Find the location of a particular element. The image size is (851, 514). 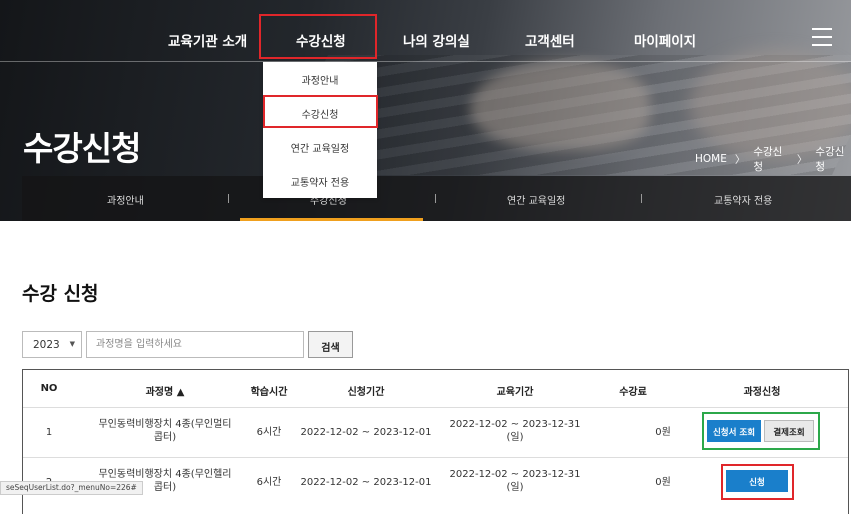

nav-item-institution-intro: 교육기관 소개 is located at coordinates (207, 40).